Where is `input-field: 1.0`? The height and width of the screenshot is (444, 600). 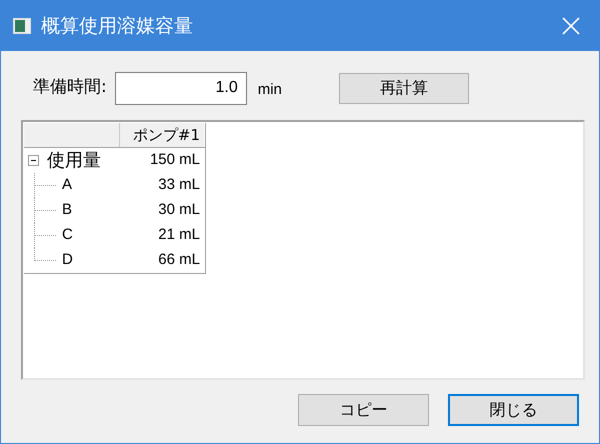 input-field: 1.0 is located at coordinates (180, 88).